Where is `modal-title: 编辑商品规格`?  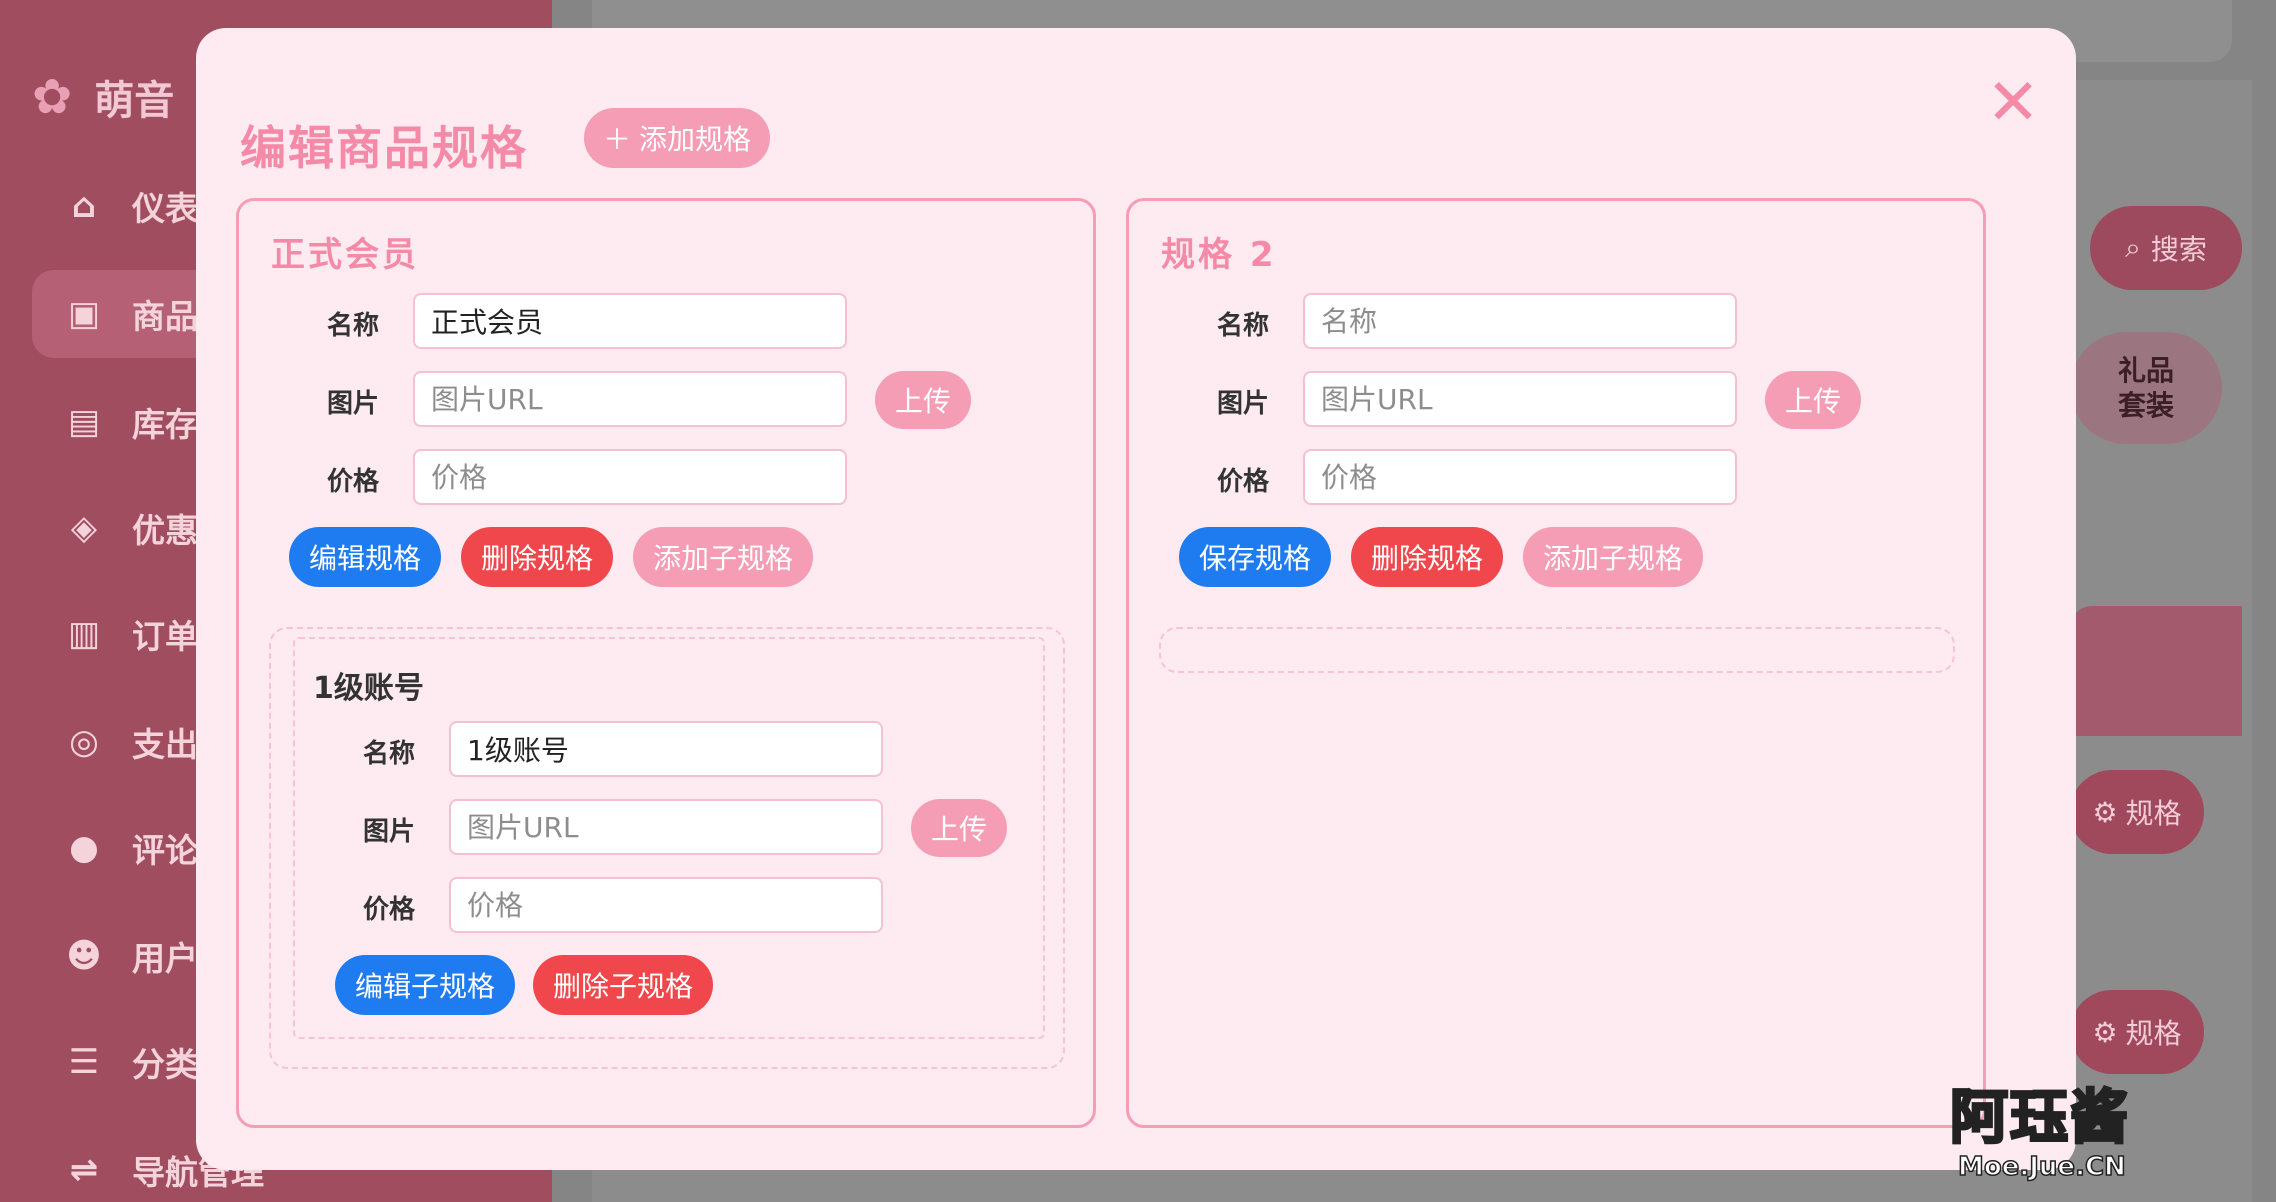 modal-title: 编辑商品规格 is located at coordinates (384, 148).